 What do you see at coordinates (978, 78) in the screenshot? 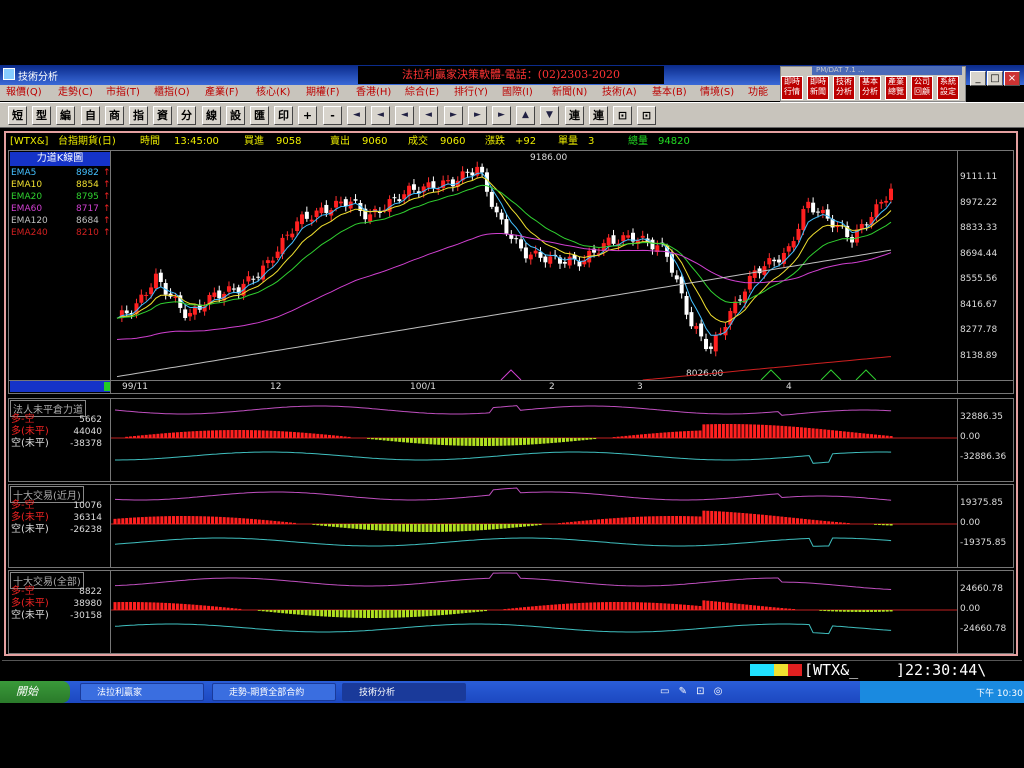
I see `minimize-button: _` at bounding box center [978, 78].